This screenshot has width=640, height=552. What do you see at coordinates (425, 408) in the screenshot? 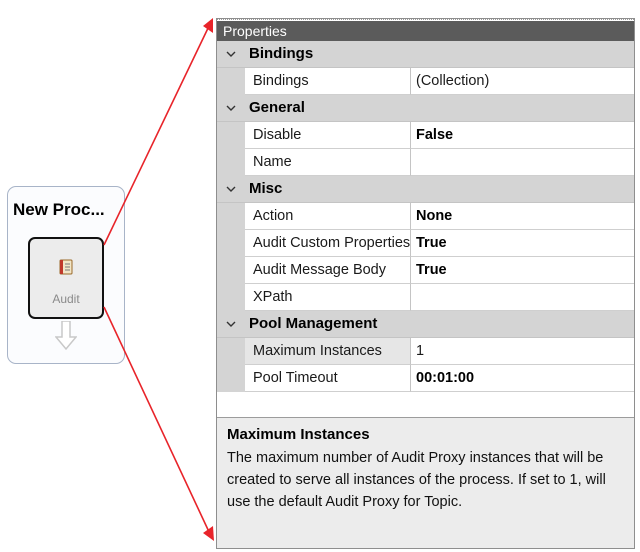
I see `grid-empty-area` at bounding box center [425, 408].